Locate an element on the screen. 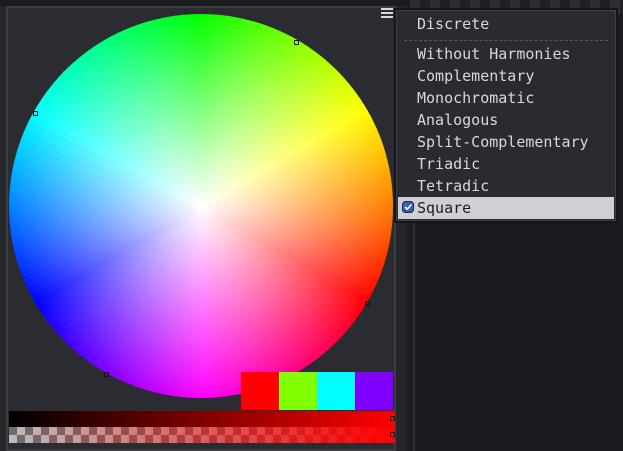  menu-item-complementary: Complementary is located at coordinates (506, 76).